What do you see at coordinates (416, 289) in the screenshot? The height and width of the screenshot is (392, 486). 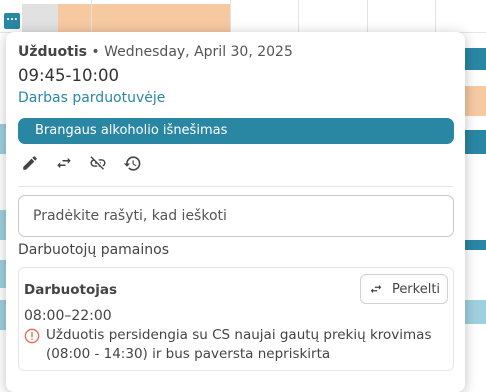 I see `move-button-label: Perkelti` at bounding box center [416, 289].